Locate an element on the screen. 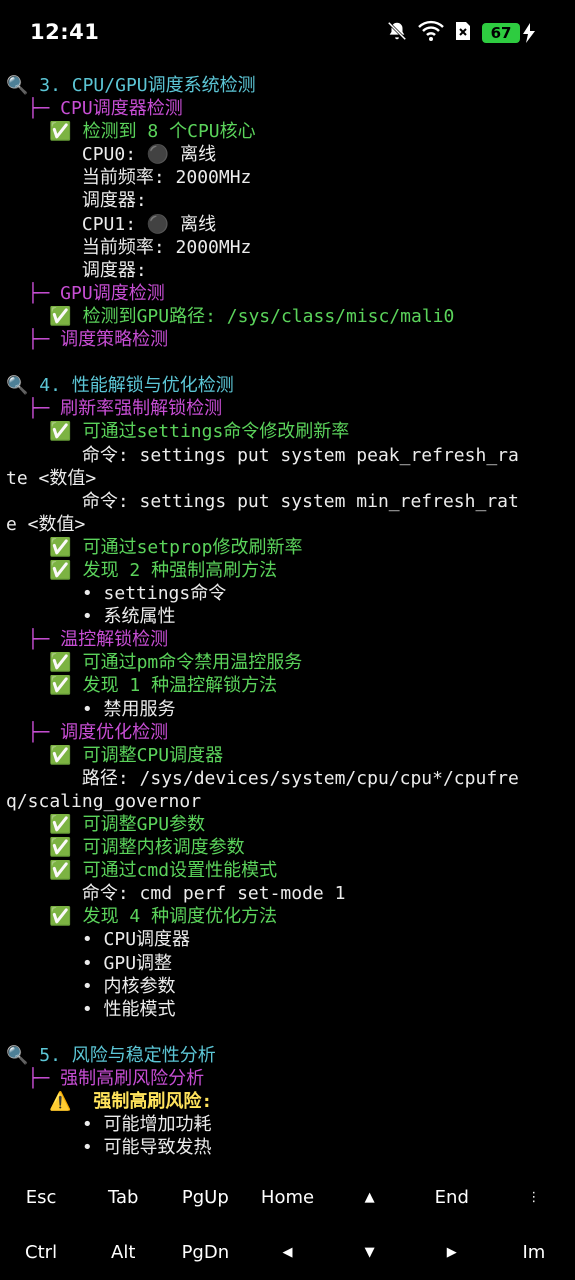  terminal-line: ✅ 可通过cmd设置性能模式 is located at coordinates (142, 871).